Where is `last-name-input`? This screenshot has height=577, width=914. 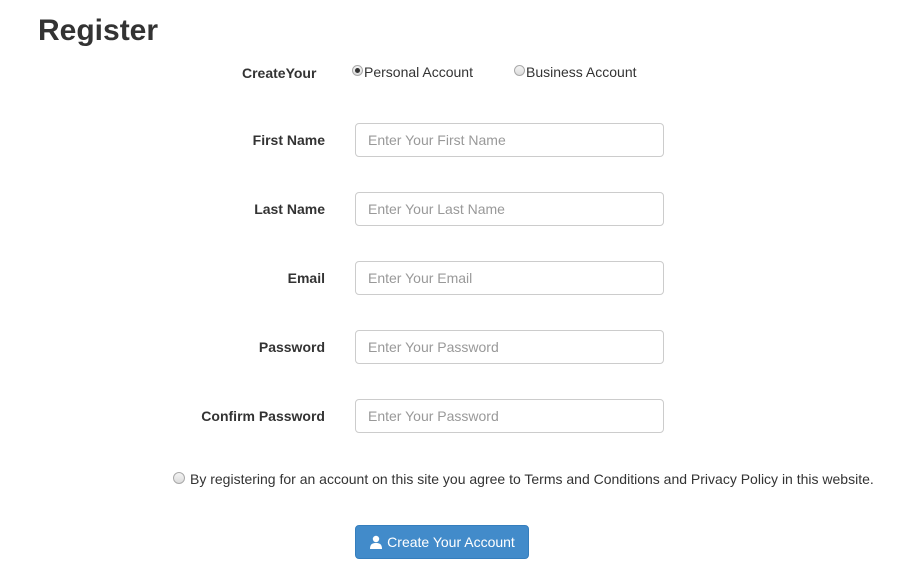 last-name-input is located at coordinates (509, 209).